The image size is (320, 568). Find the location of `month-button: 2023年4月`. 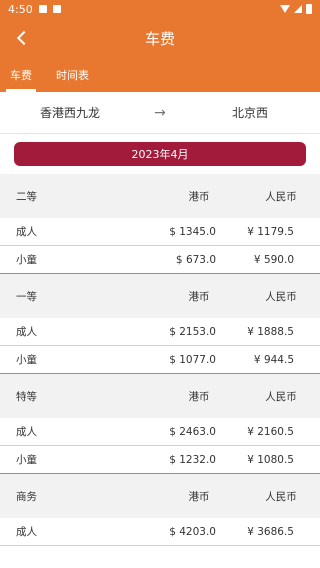

month-button: 2023年4月 is located at coordinates (160, 154).